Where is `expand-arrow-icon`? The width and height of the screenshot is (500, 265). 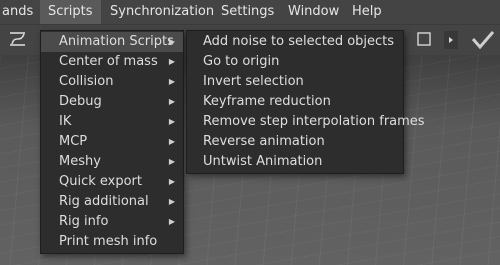
expand-arrow-icon is located at coordinates (451, 40).